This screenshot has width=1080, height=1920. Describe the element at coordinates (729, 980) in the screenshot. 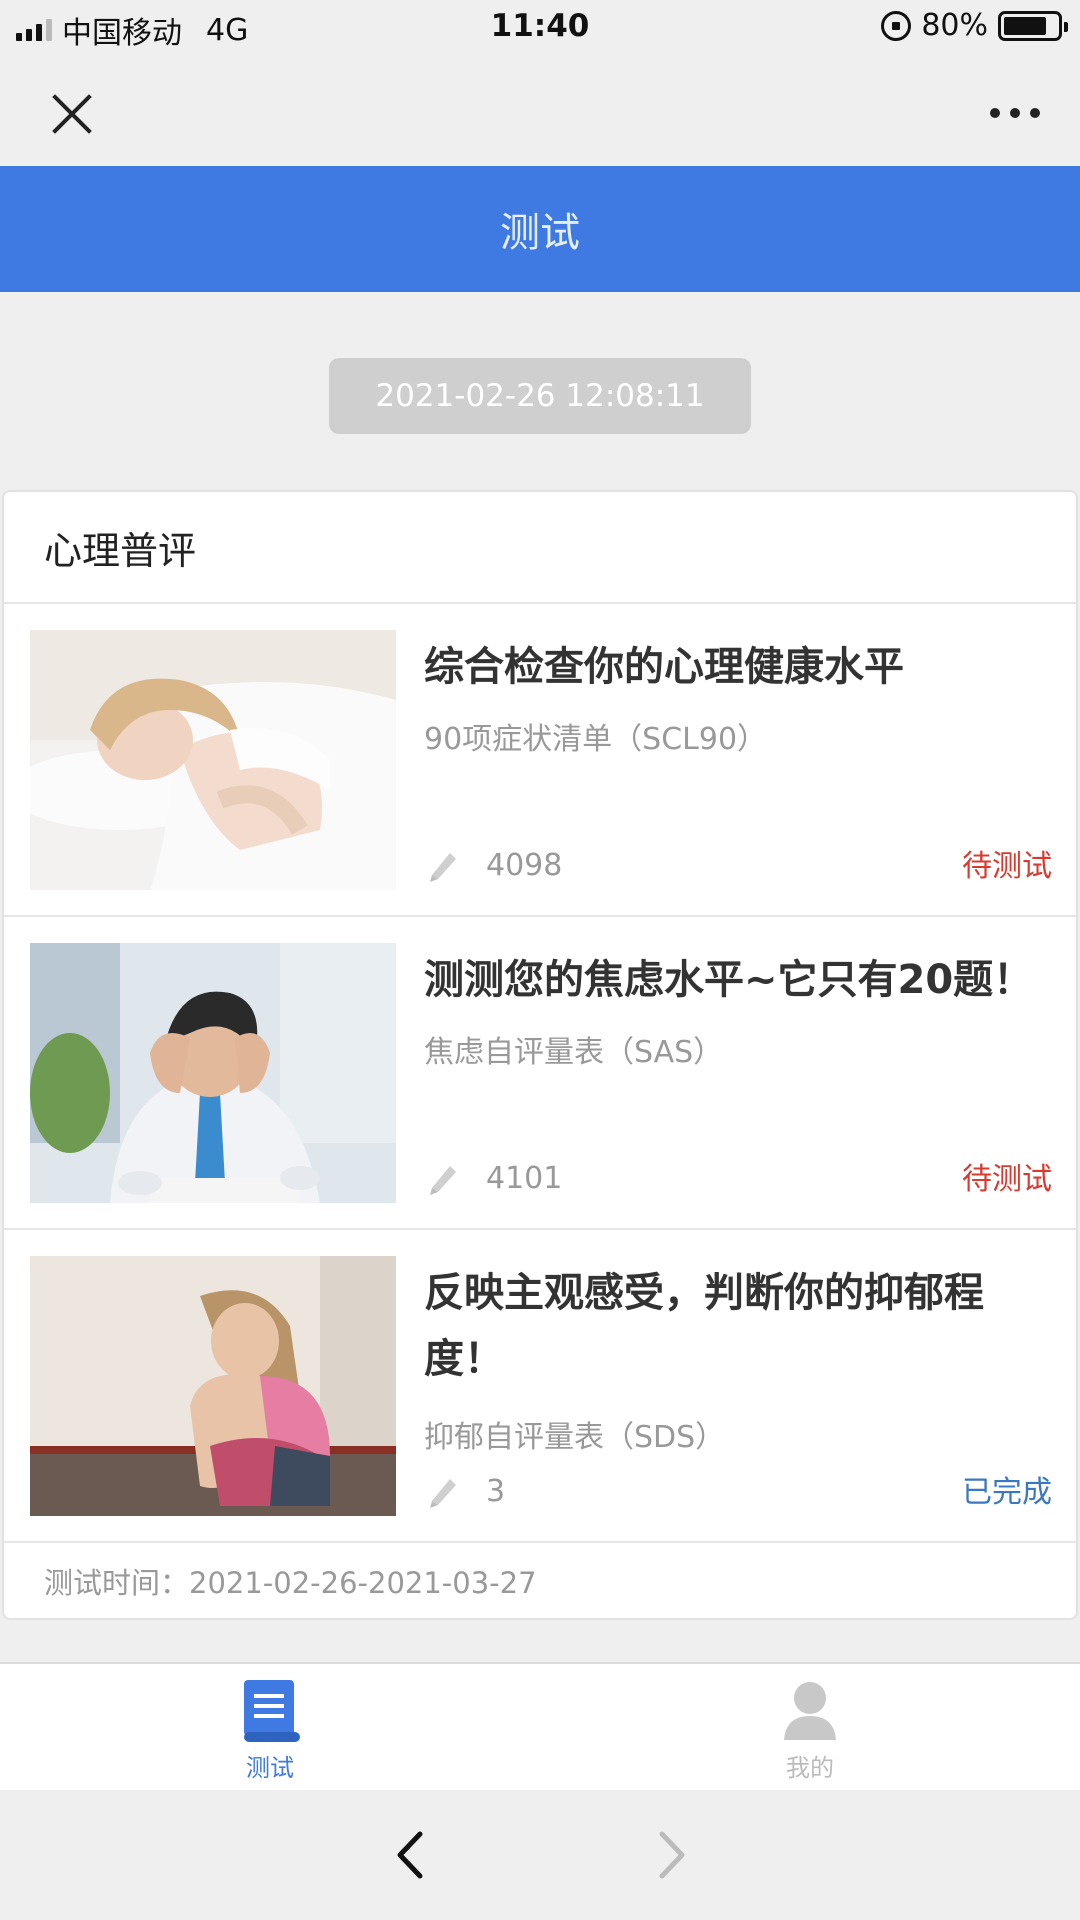

I see `item-title: 测测您的焦虑水平~它只有20题！` at that location.